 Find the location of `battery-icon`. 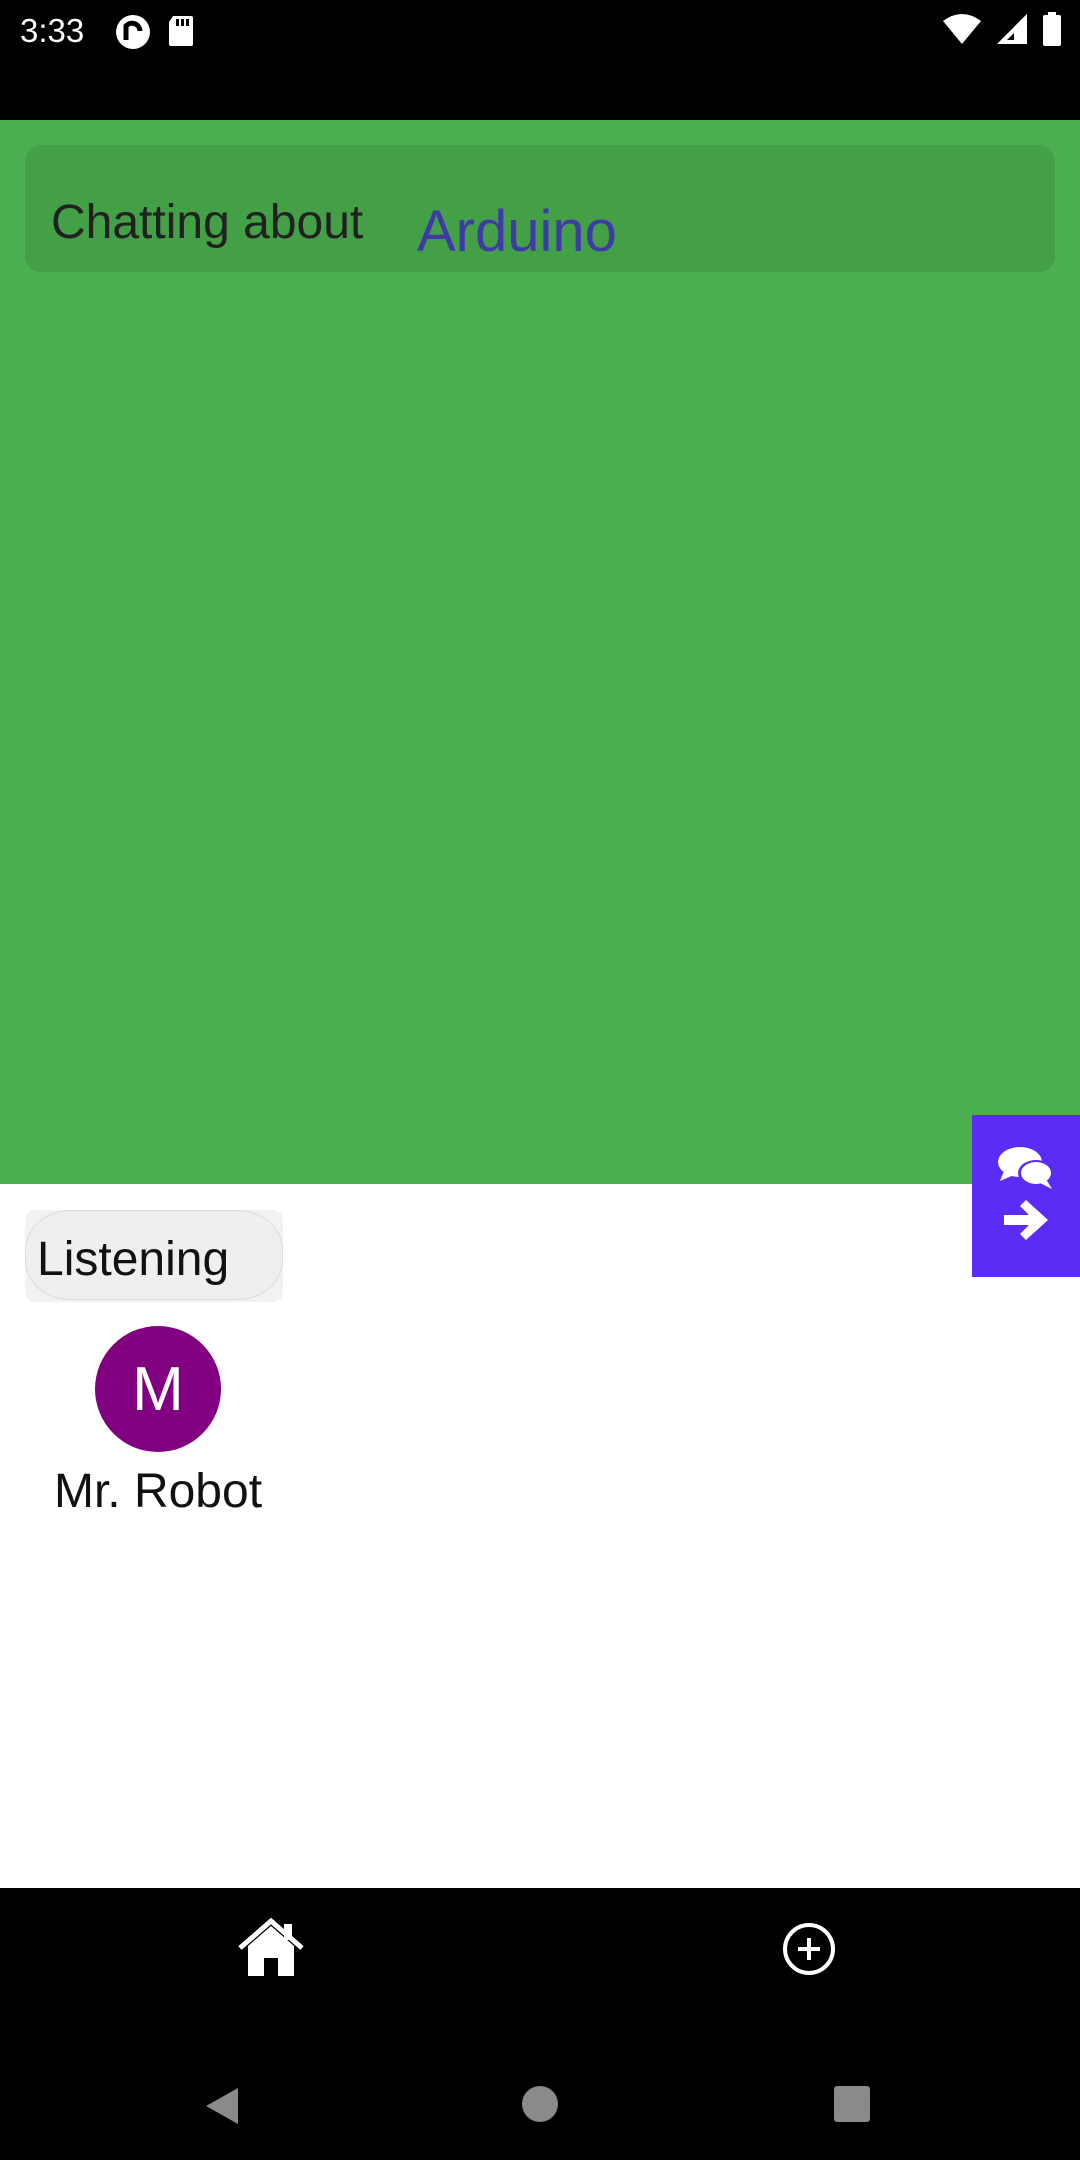

battery-icon is located at coordinates (1052, 31).